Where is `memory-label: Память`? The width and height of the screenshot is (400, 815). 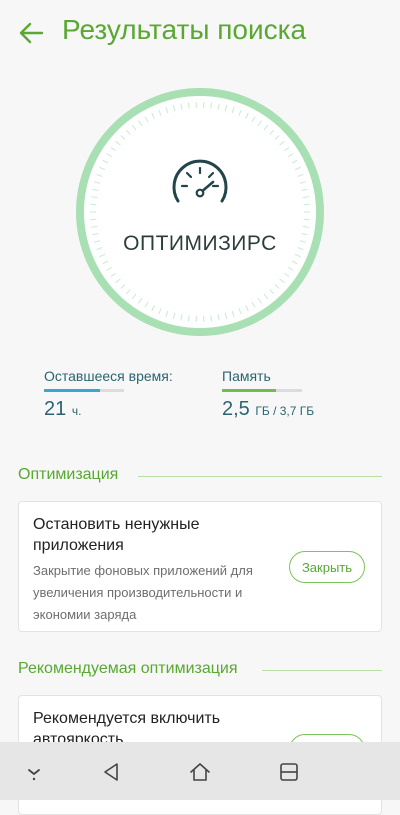
memory-label: Память is located at coordinates (268, 376).